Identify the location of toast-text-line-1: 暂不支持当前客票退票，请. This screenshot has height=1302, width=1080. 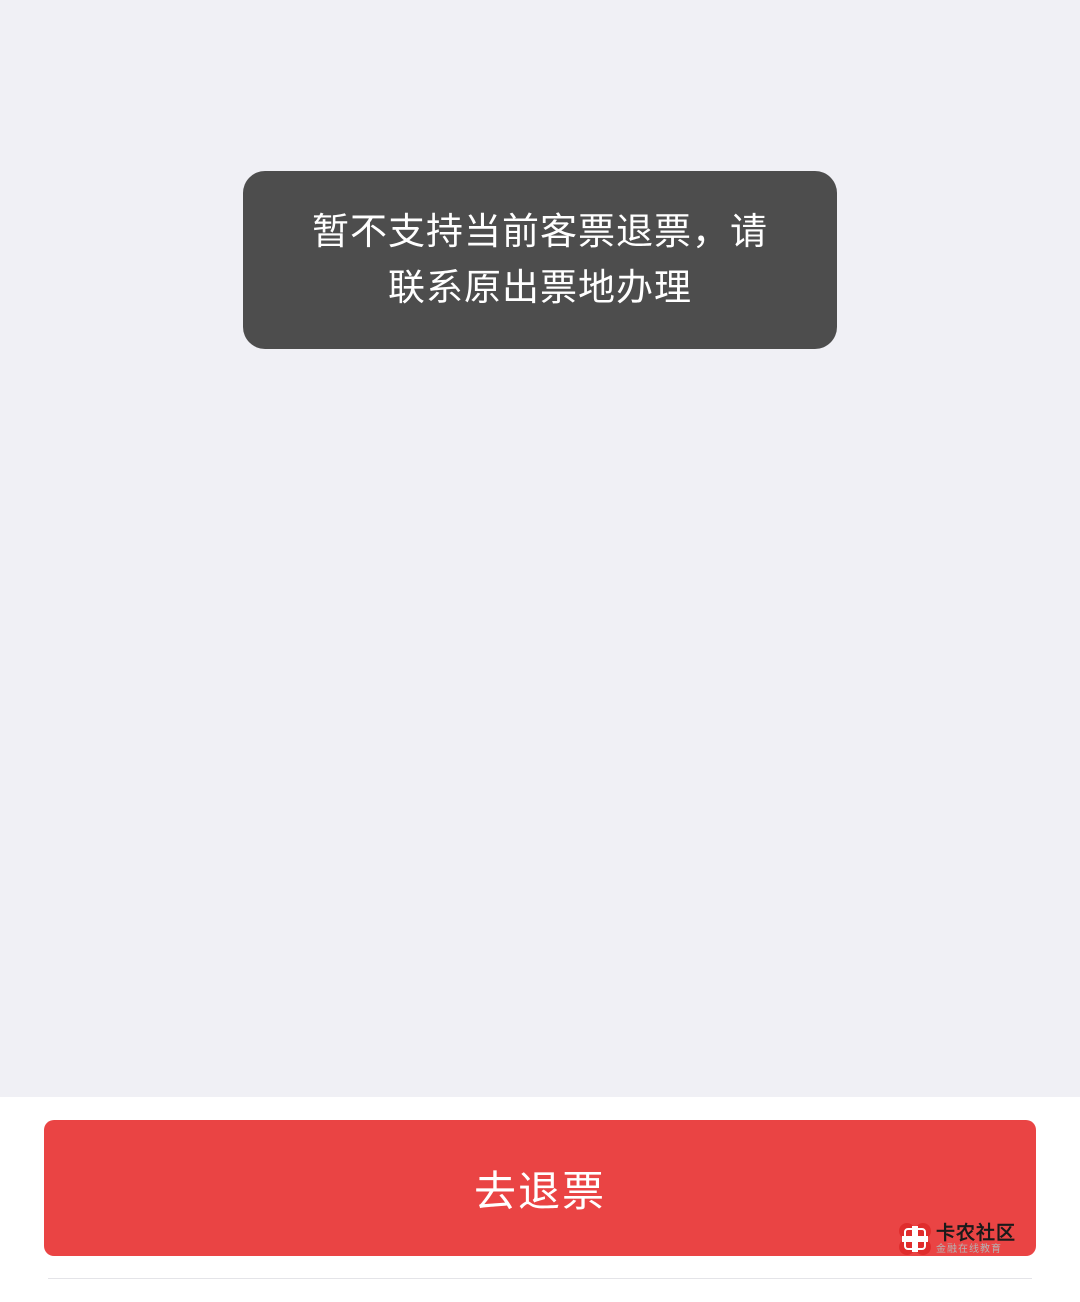
(540, 231).